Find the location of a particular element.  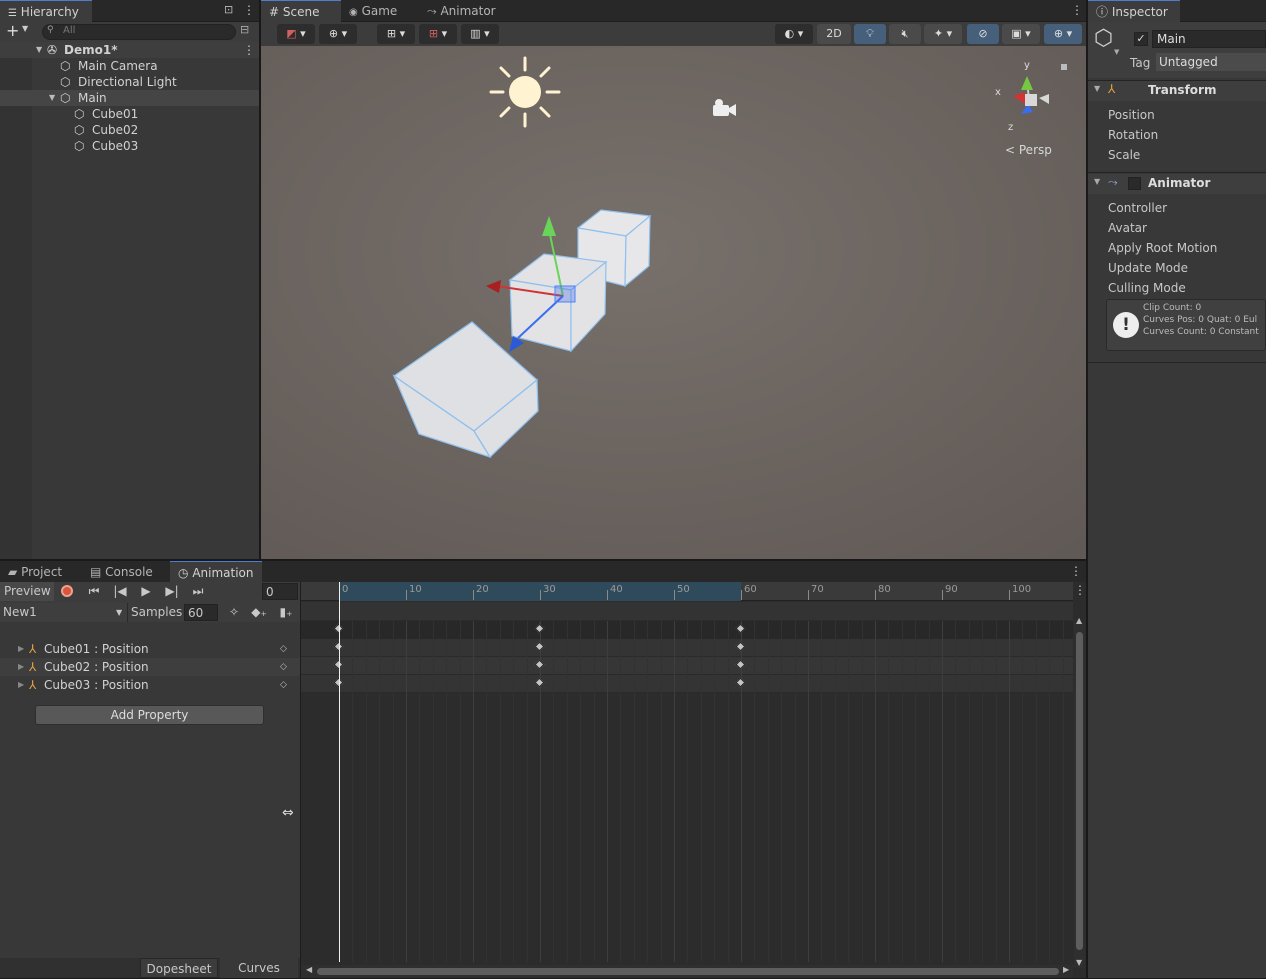

hierarchy-item-main: ▼ ⬡ Main is located at coordinates (129, 98).